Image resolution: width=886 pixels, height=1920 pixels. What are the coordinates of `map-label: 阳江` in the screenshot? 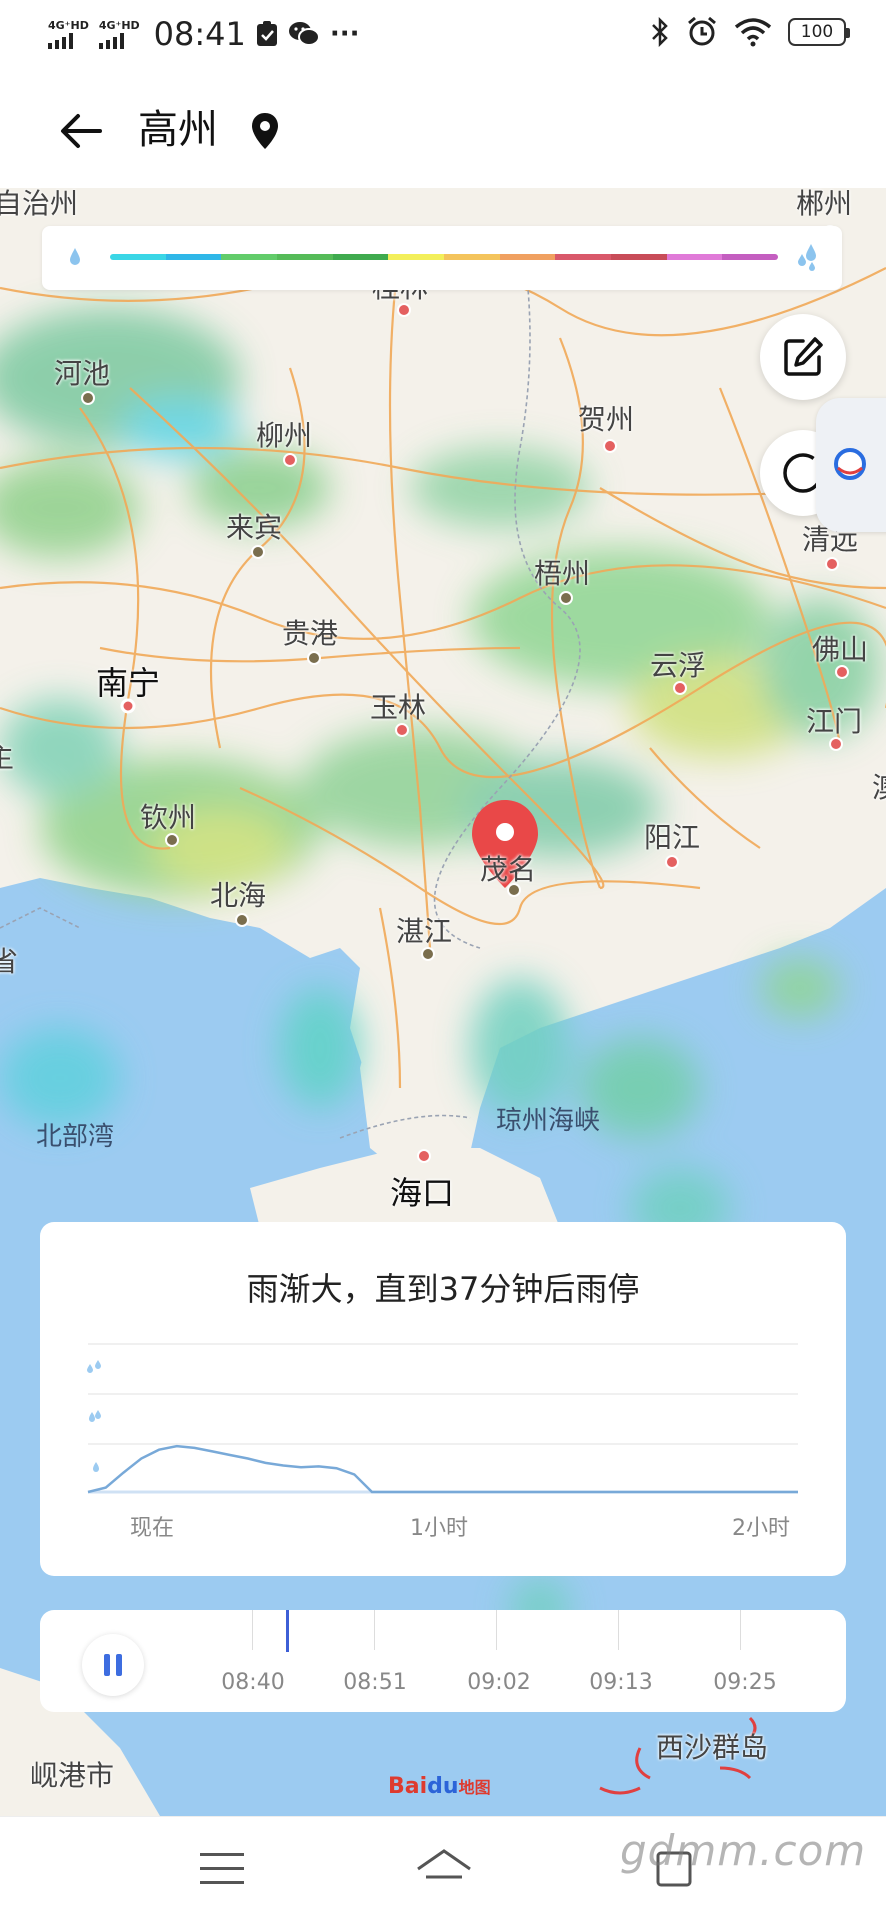 It's located at (672, 837).